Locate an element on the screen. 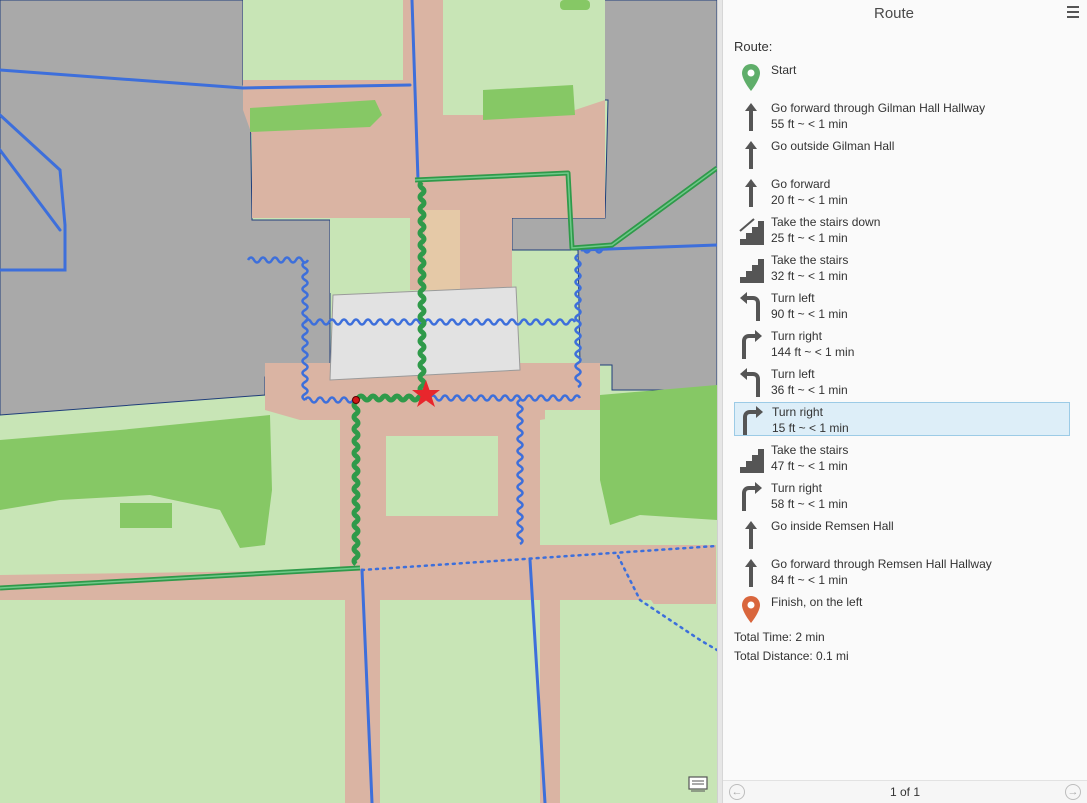 This screenshot has height=803, width=1087. step-distance: 58 ft ~ < 1 min is located at coordinates (809, 504).